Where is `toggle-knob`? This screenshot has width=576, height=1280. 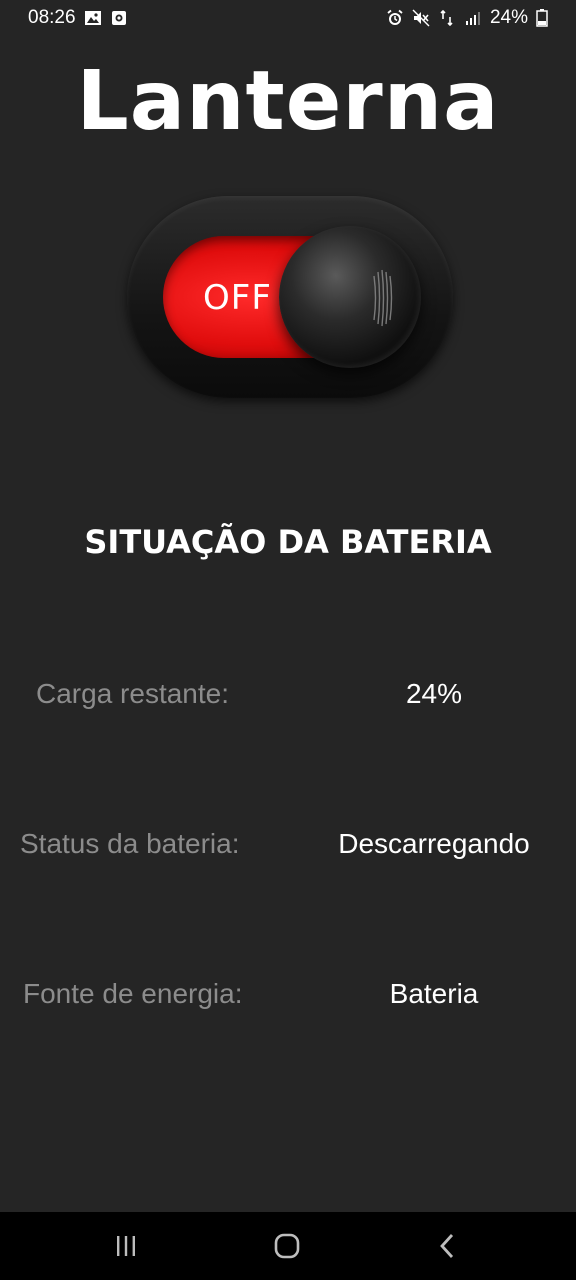 toggle-knob is located at coordinates (350, 297).